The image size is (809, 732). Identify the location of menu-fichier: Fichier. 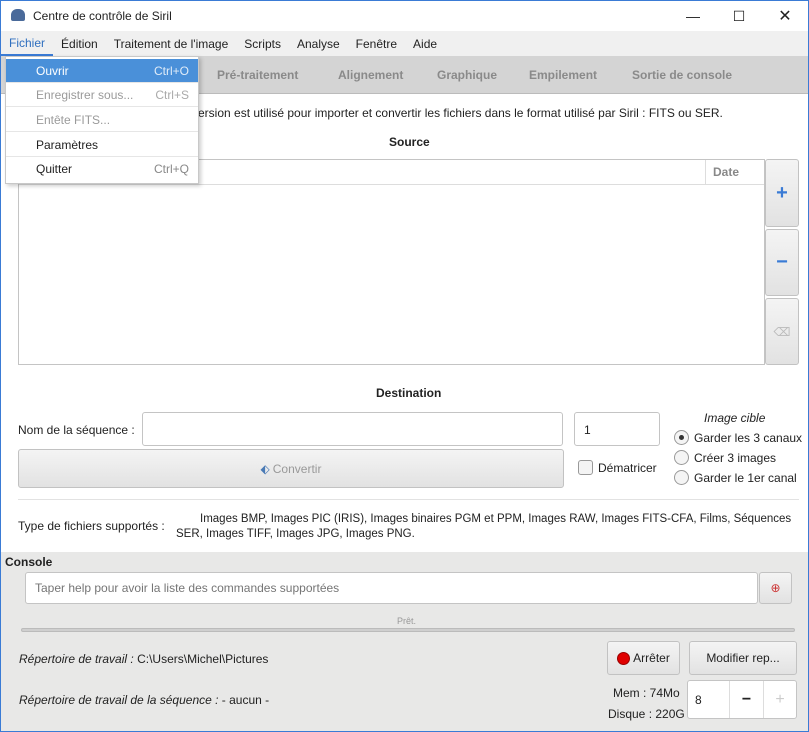
(27, 43).